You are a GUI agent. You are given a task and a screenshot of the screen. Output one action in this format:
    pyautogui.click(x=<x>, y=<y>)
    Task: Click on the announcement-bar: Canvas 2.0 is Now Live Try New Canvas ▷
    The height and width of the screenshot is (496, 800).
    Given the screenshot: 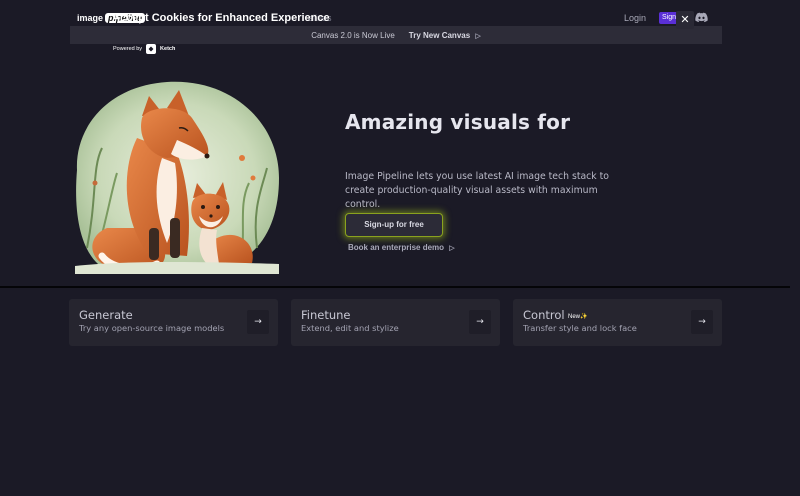 What is the action you would take?
    pyautogui.click(x=396, y=35)
    